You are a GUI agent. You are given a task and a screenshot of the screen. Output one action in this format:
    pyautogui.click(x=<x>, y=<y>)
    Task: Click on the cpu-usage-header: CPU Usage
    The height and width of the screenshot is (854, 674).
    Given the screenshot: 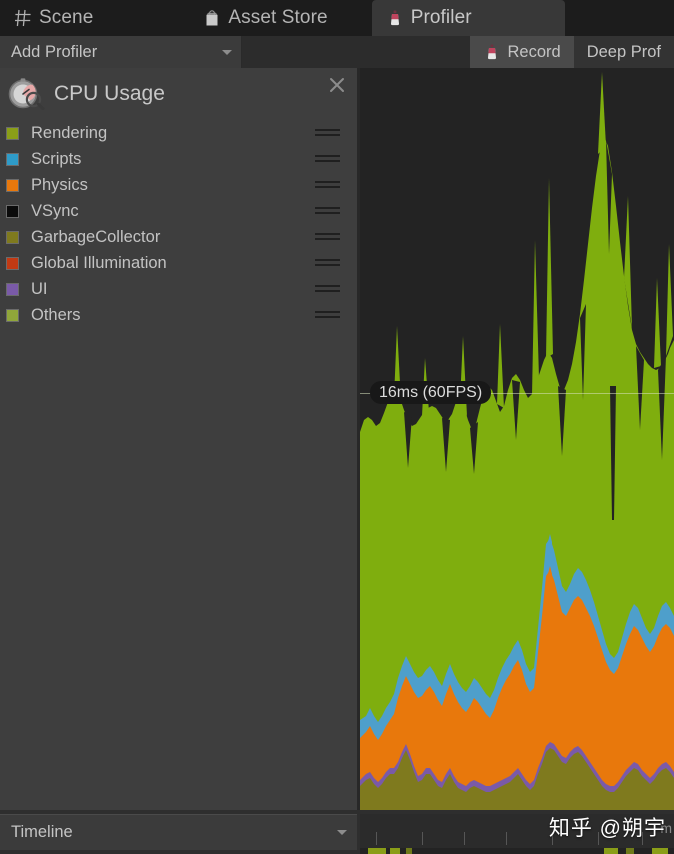 What is the action you would take?
    pyautogui.click(x=178, y=94)
    